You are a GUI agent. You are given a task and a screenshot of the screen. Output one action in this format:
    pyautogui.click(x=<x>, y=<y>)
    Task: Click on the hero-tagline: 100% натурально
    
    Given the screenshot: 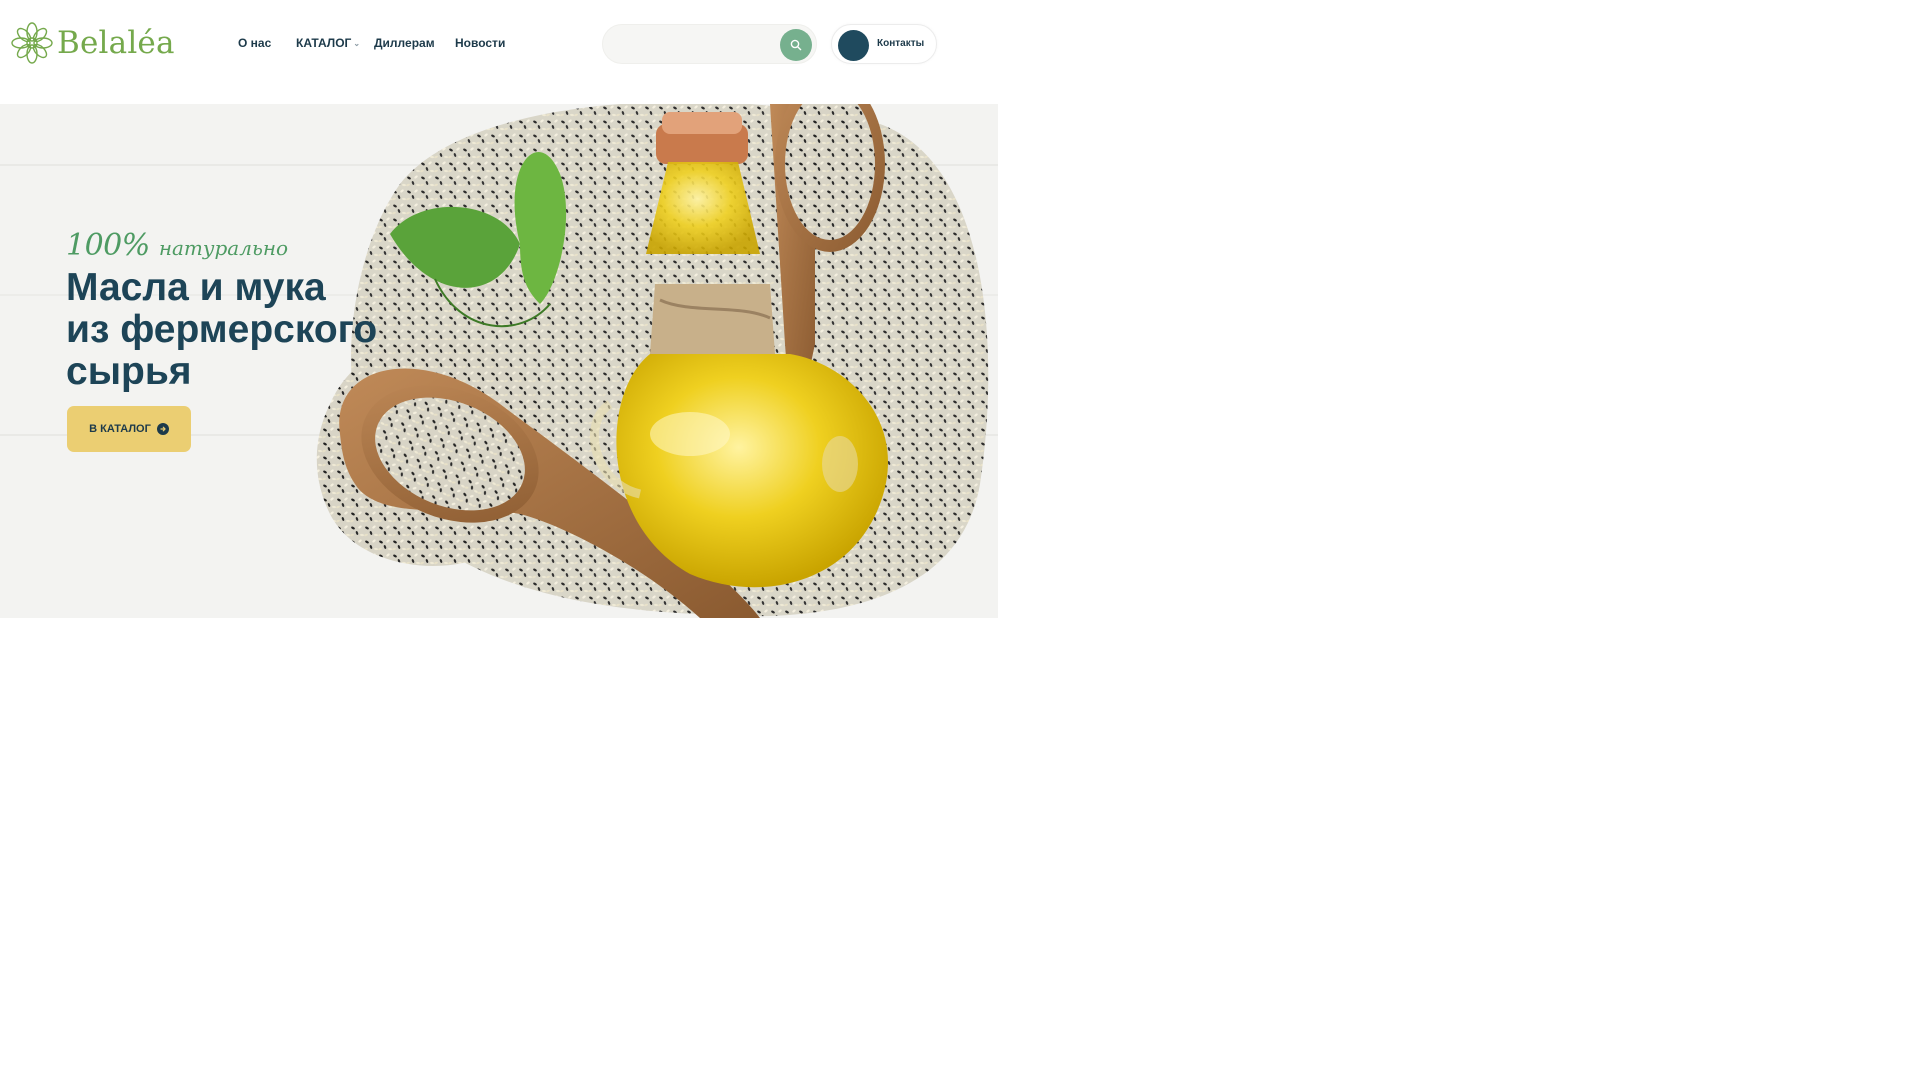 What is the action you would take?
    pyautogui.click(x=177, y=245)
    